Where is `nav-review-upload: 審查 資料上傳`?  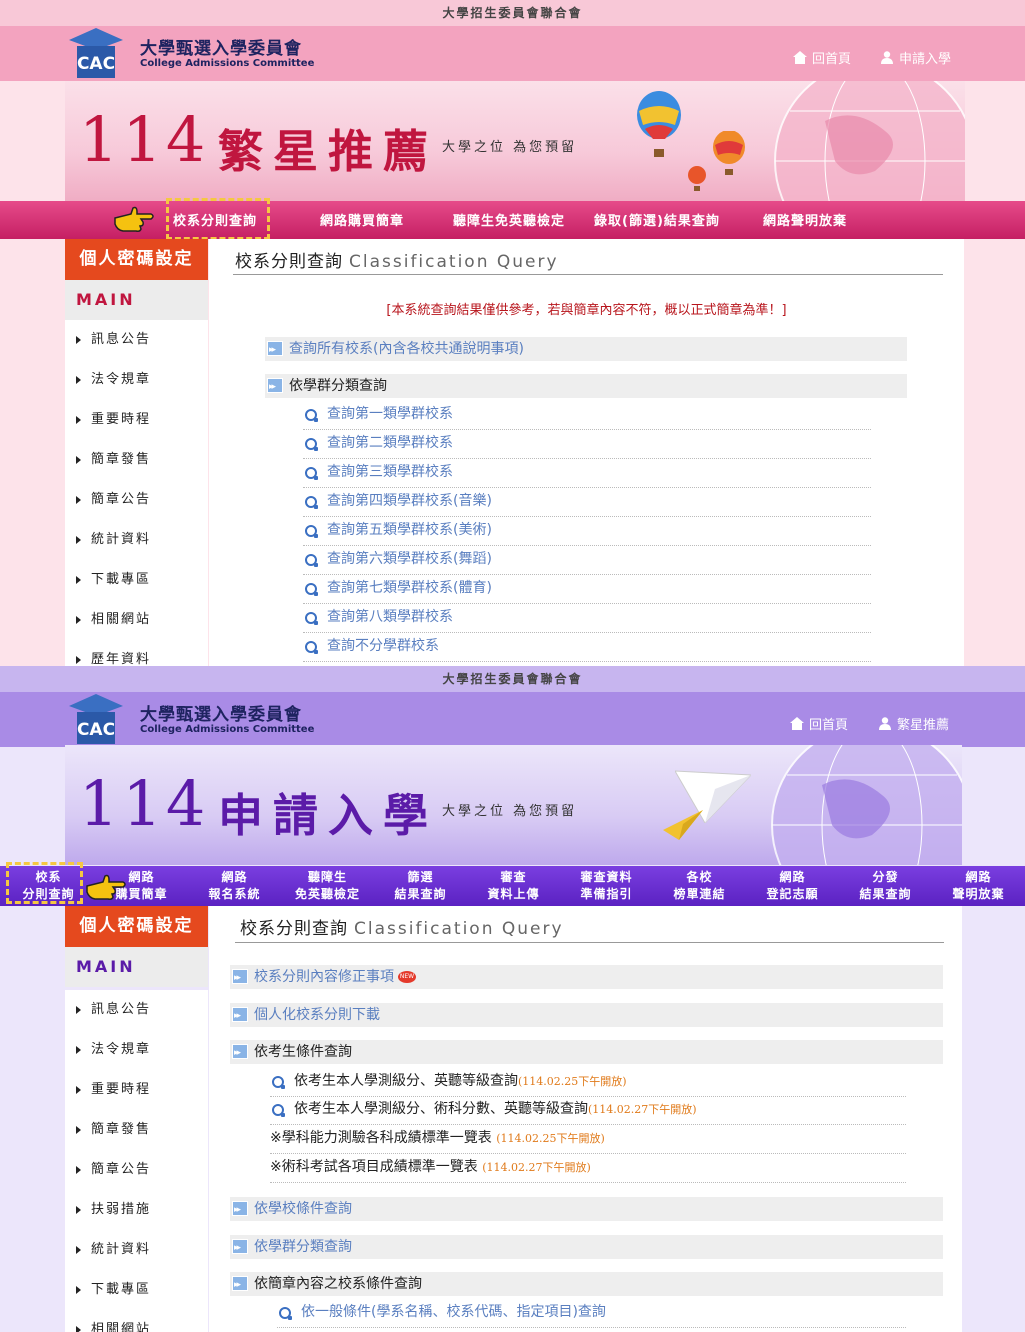
nav-review-upload: 審查 資料上傳 is located at coordinates (513, 886).